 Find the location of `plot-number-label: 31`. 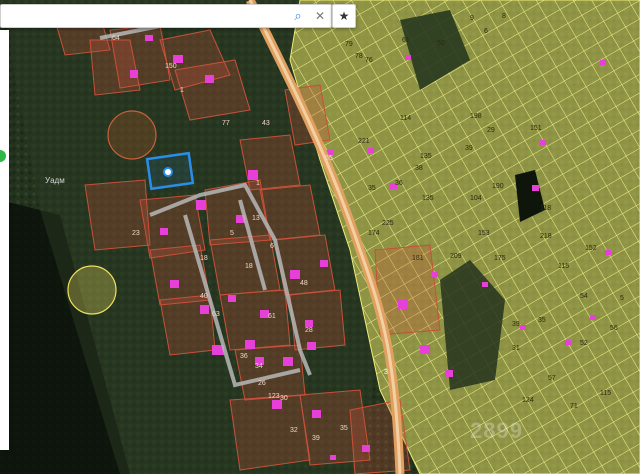

plot-number-label: 31 is located at coordinates (516, 348).